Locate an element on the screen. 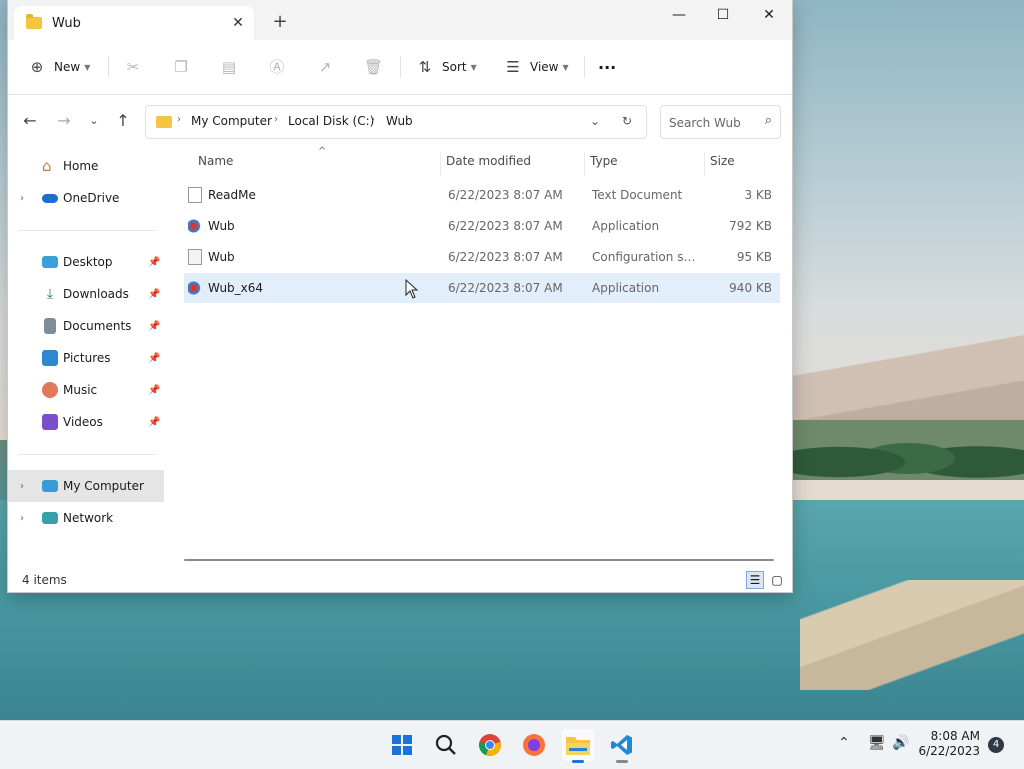 Image resolution: width=1024 pixels, height=769 pixels. table-row: Wub 6/22/2023 8:07 AM Application 792 KB is located at coordinates (482, 226).